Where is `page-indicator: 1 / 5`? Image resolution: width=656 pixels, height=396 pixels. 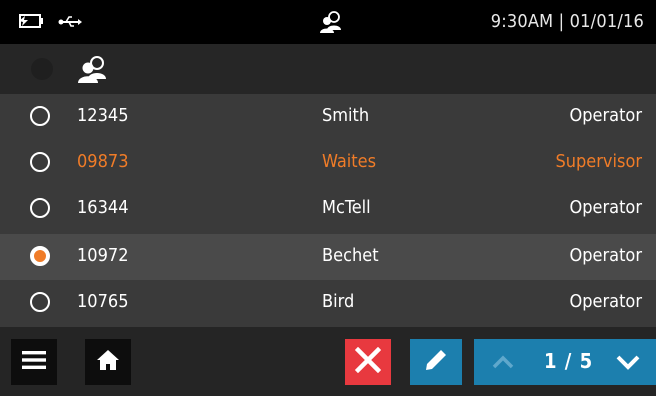
page-indicator: 1 / 5 is located at coordinates (569, 361).